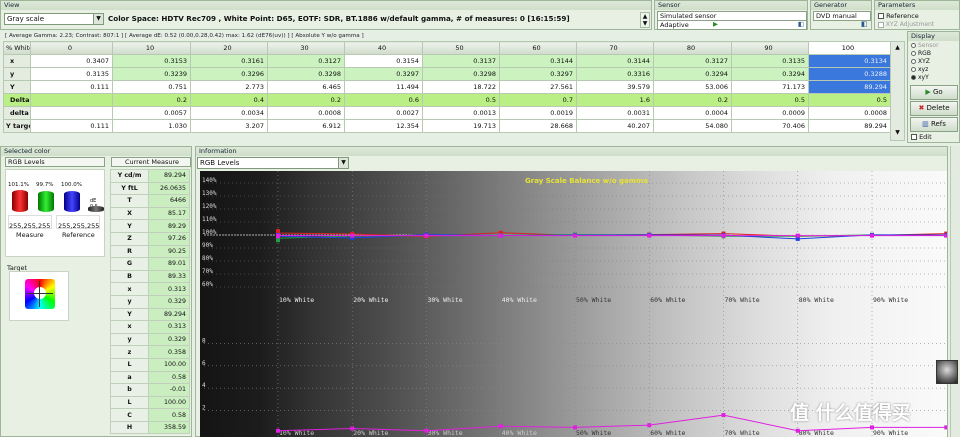 This screenshot has width=960, height=437. What do you see at coordinates (615, 48) in the screenshot?
I see `grid-header: 70` at bounding box center [615, 48].